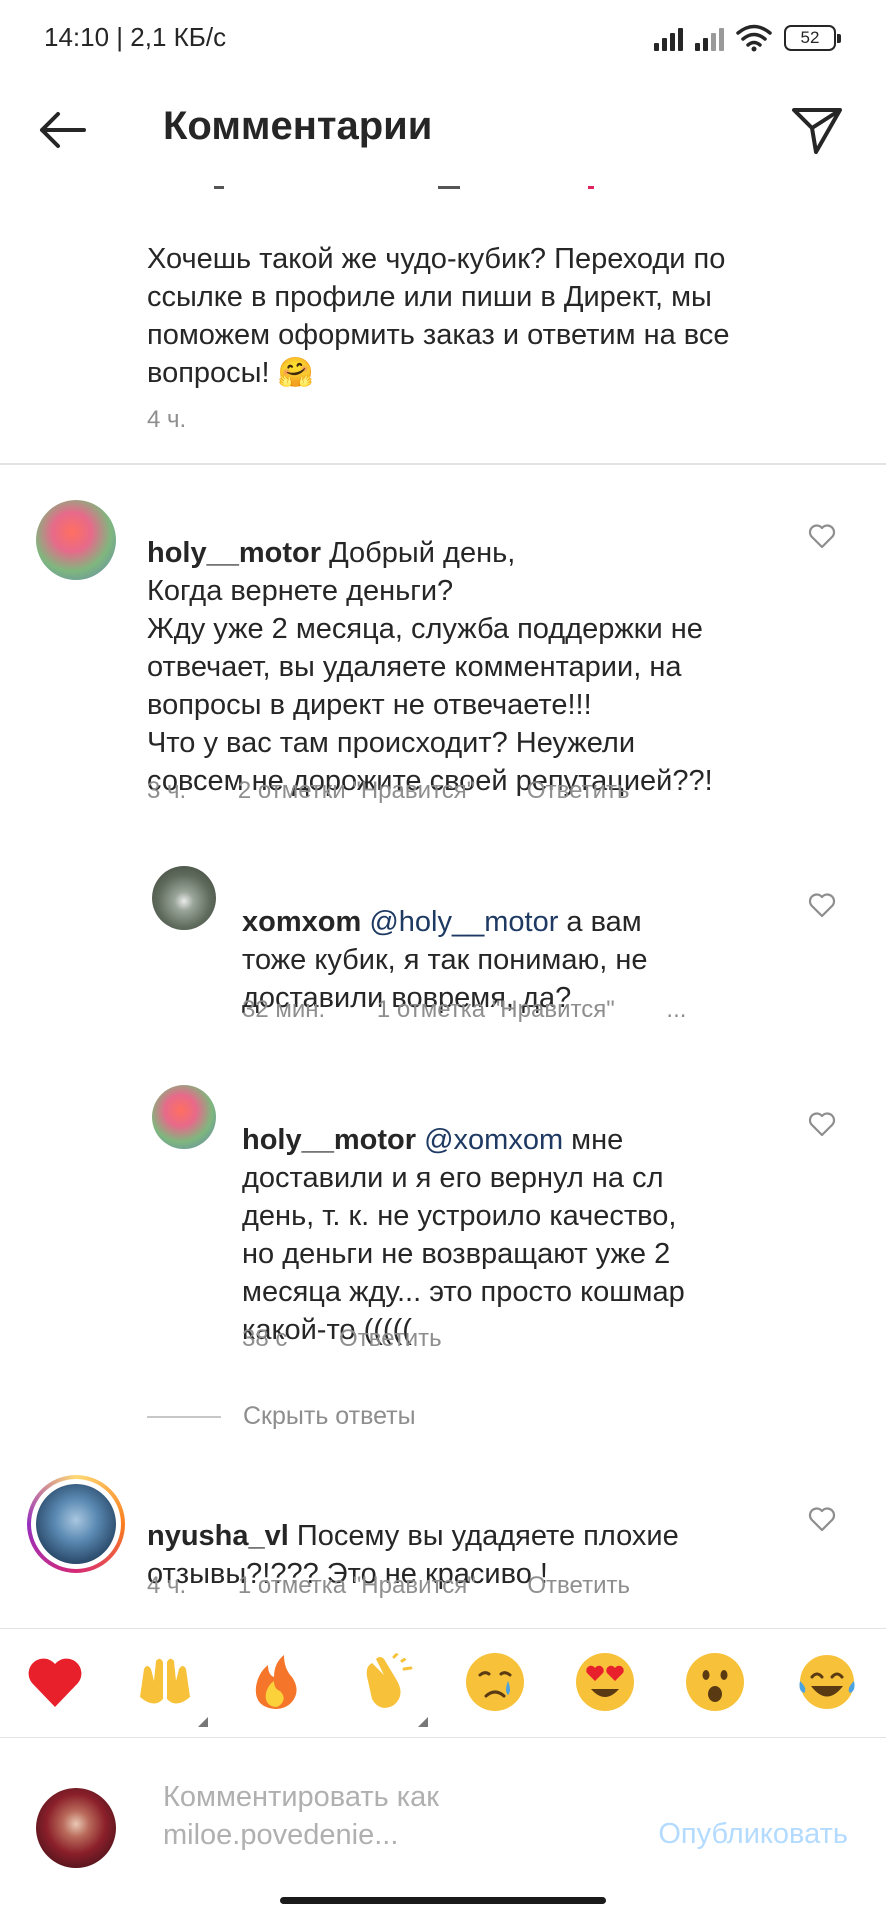  What do you see at coordinates (301, 922) in the screenshot?
I see `comment-username: xomxom` at bounding box center [301, 922].